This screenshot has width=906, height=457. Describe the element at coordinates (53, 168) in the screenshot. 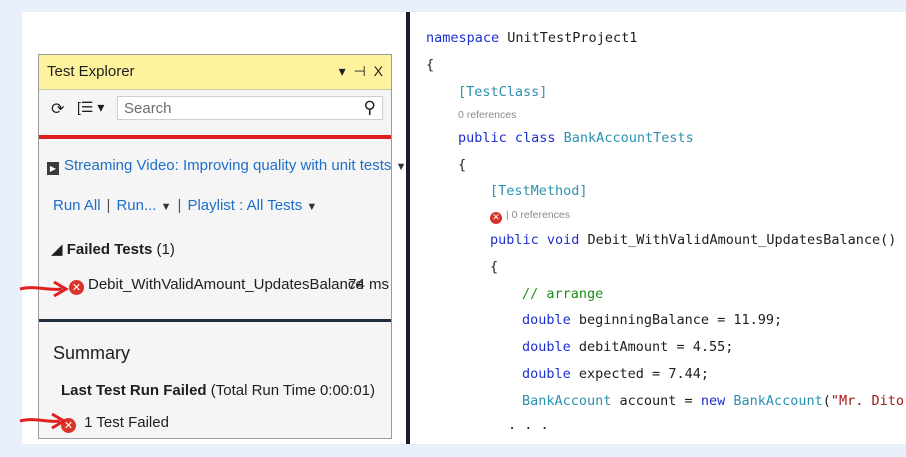

I see `play-icon: ▶` at that location.